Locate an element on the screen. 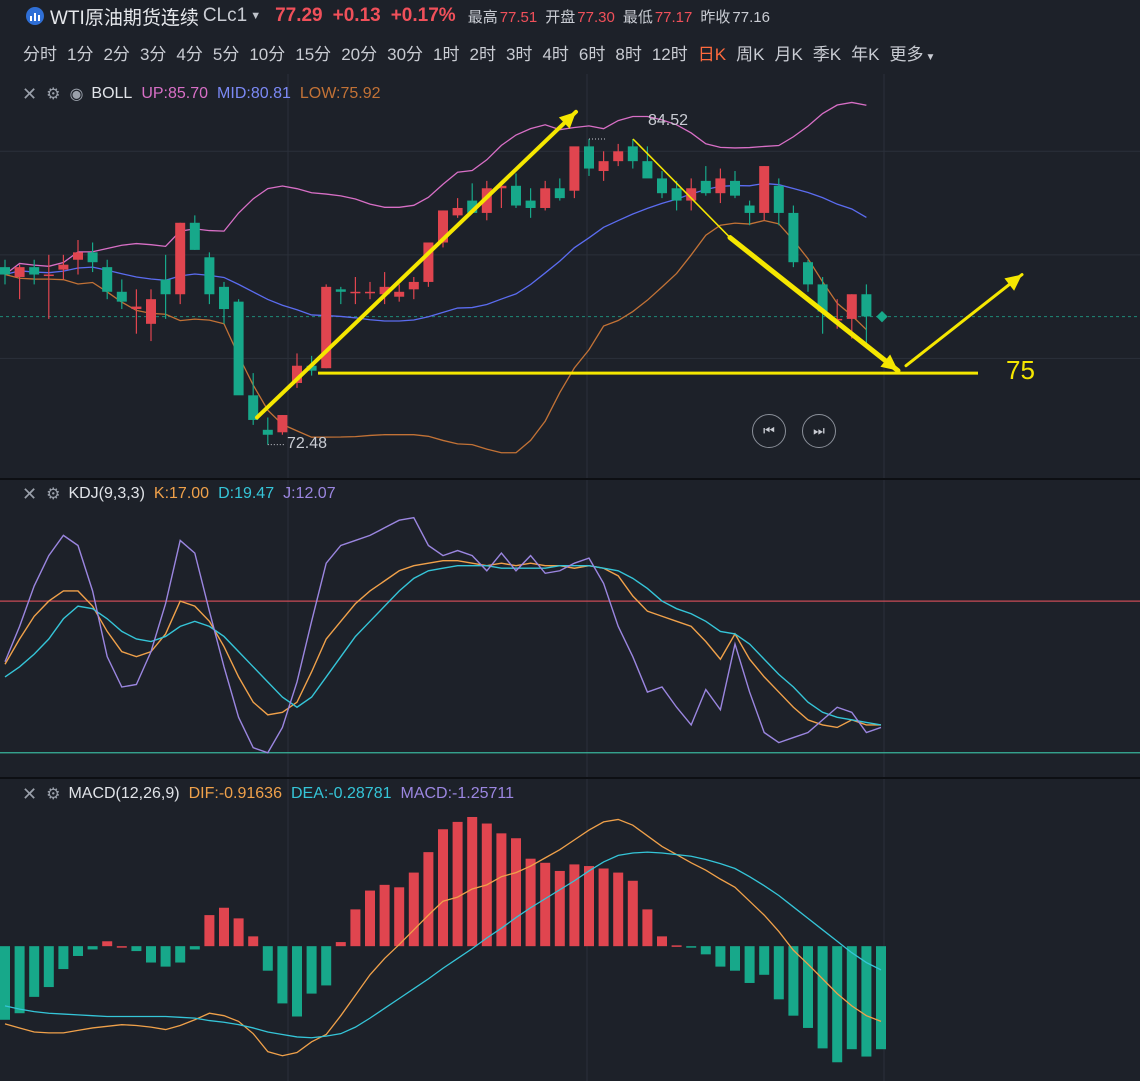  period-tab: 季K is located at coordinates (832, 52).